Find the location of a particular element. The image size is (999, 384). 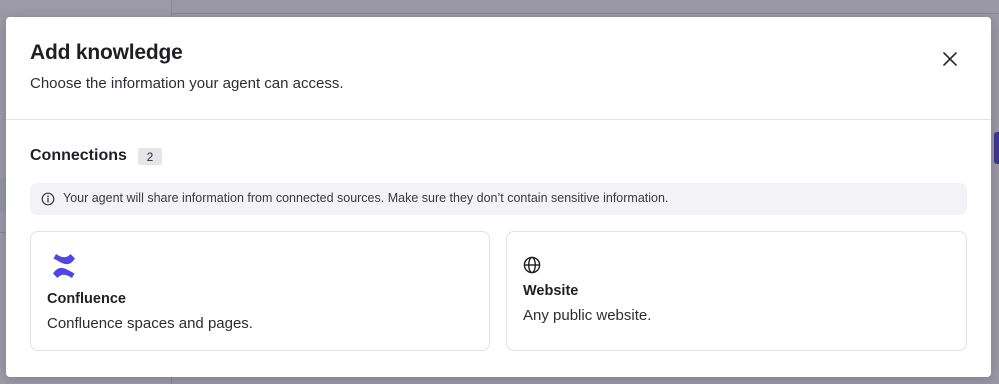

background-accent-button is located at coordinates (996, 148).